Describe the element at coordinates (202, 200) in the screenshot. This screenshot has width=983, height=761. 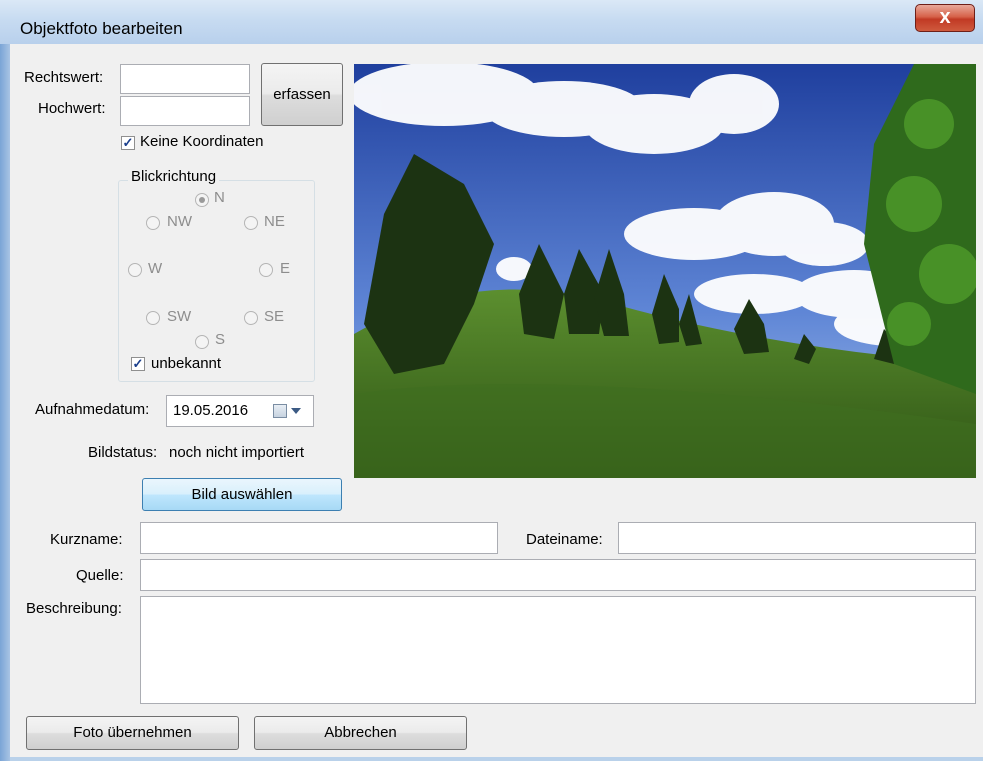
I see `radio-n` at that location.